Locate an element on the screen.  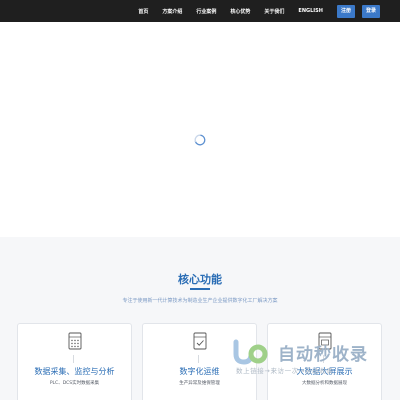
maintenance-doc-icon is located at coordinates (200, 341).